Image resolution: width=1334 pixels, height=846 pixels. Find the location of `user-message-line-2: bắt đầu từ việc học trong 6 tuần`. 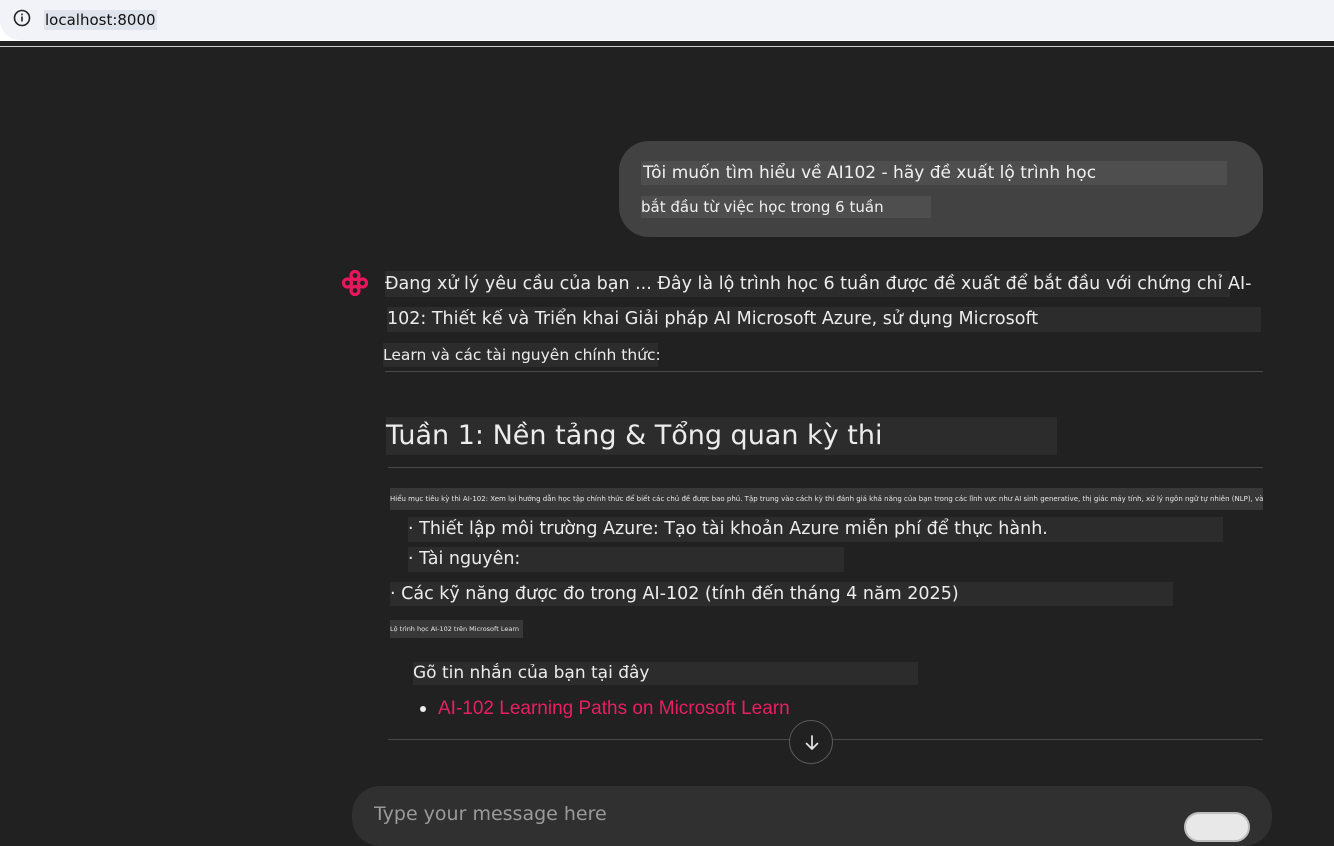

user-message-line-2: bắt đầu từ việc học trong 6 tuần is located at coordinates (786, 207).